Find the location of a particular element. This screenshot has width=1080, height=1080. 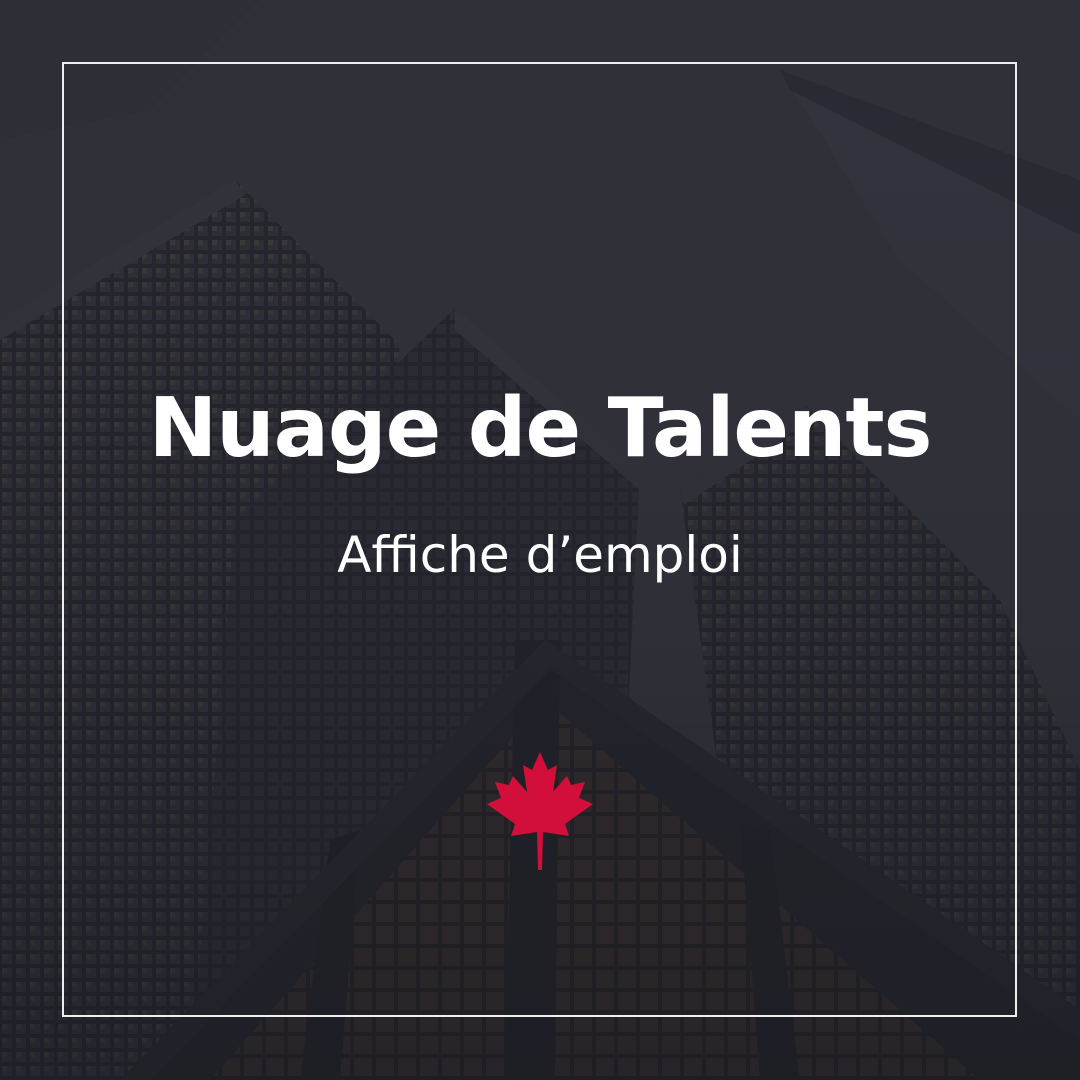

maple-leaf-icon is located at coordinates (540, 811).